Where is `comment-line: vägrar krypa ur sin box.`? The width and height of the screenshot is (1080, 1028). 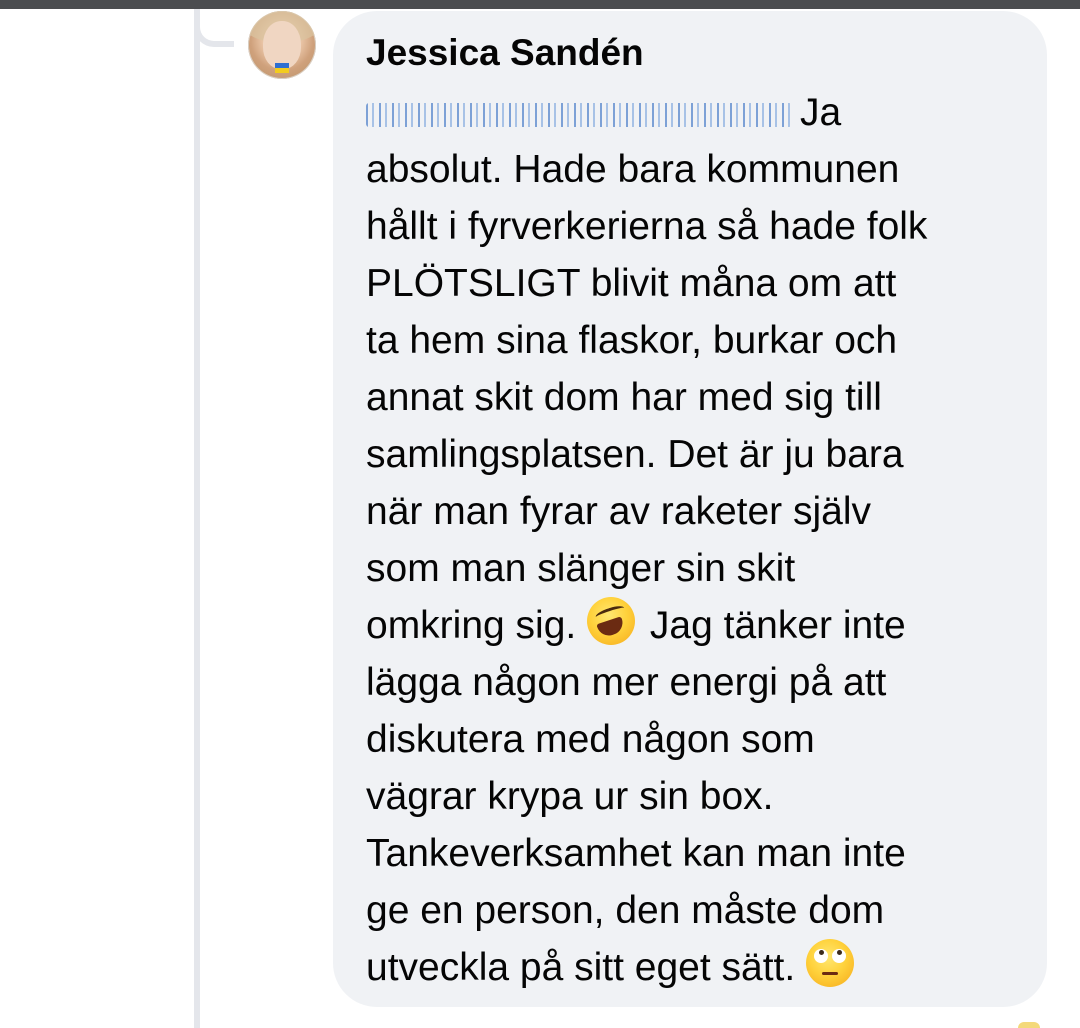
comment-line: vägrar krypa ur sin box. is located at coordinates (570, 796).